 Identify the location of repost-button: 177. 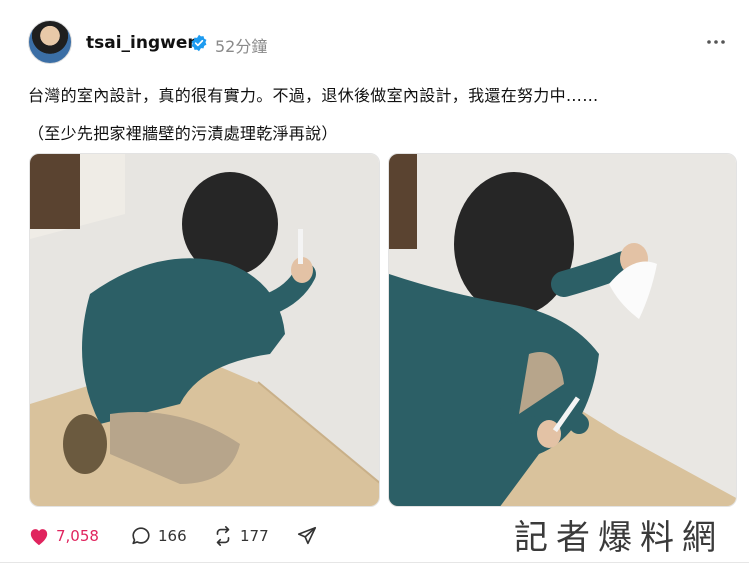
(240, 536).